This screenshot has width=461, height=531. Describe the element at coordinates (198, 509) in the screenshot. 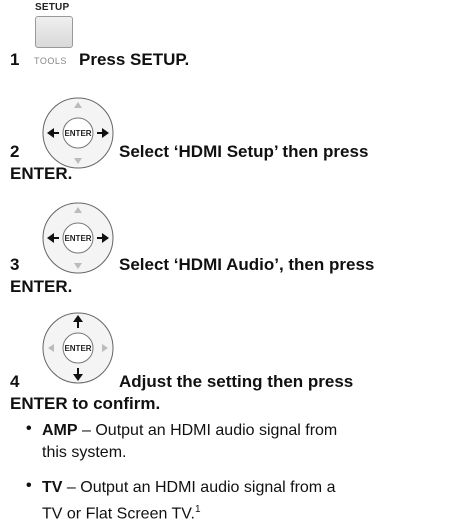

I see `footnote-marker: 1` at that location.